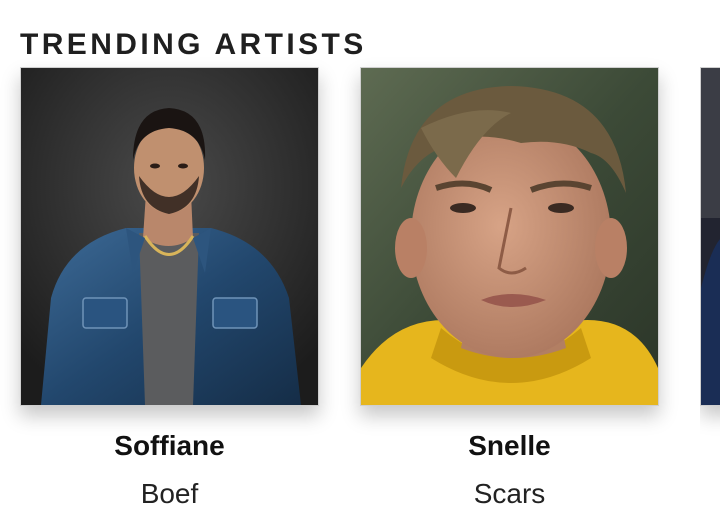  I want to click on artist-photo-image, so click(710, 236).